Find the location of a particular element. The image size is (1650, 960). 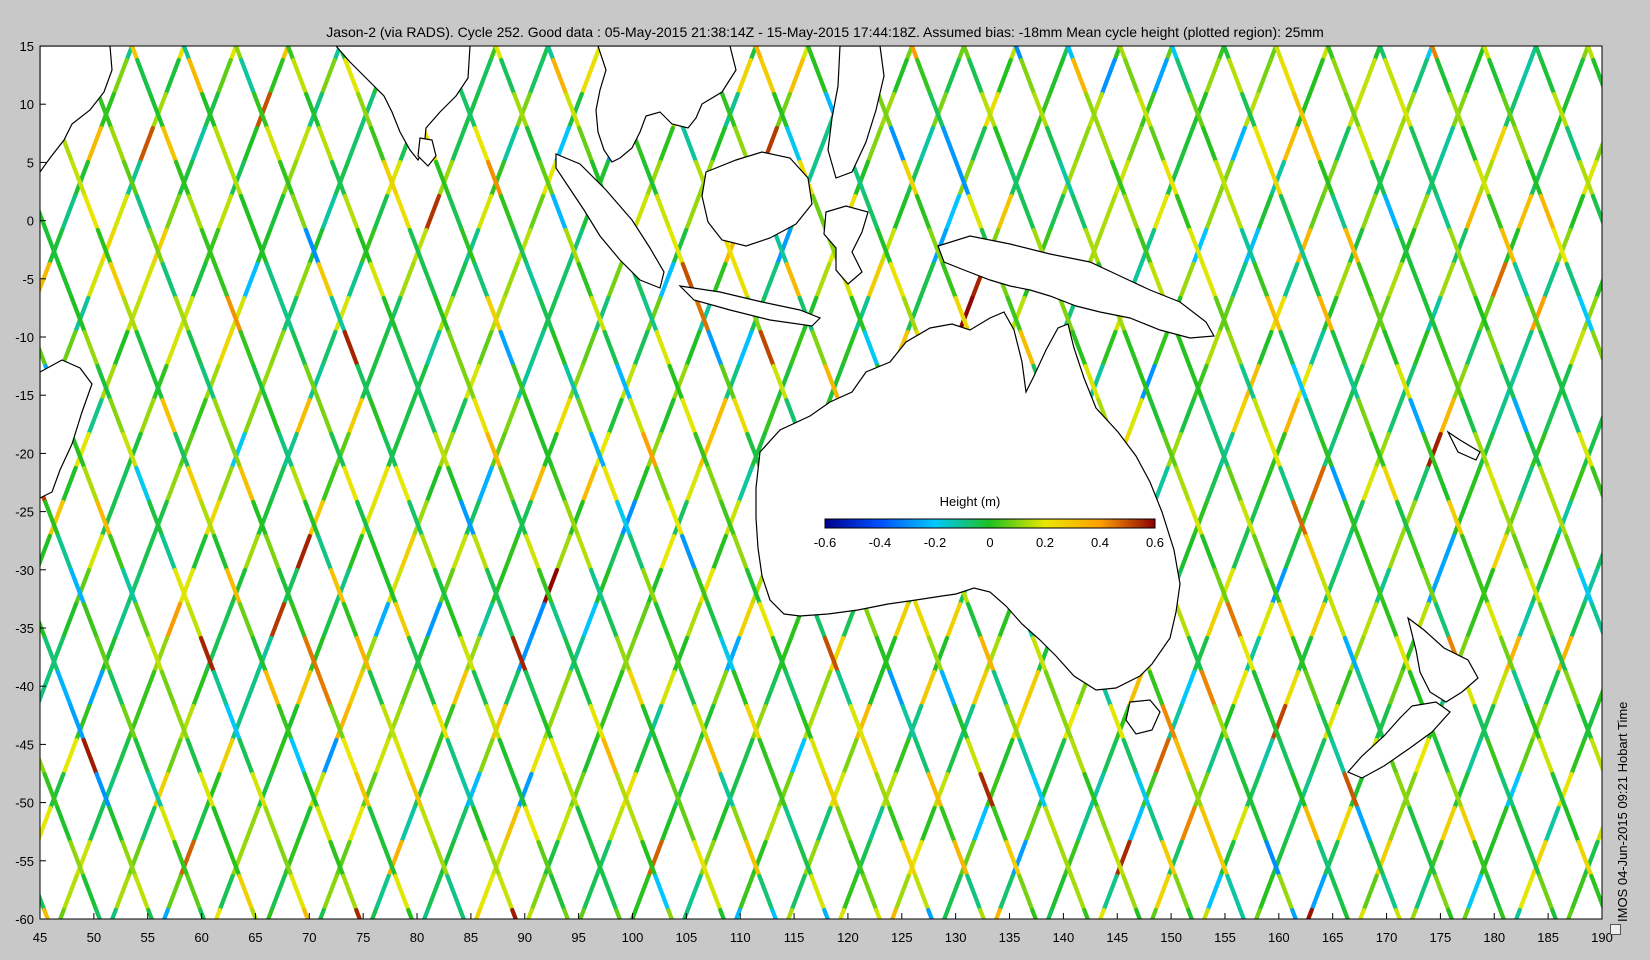

lat-tick-label: -30 is located at coordinates (24, 570).